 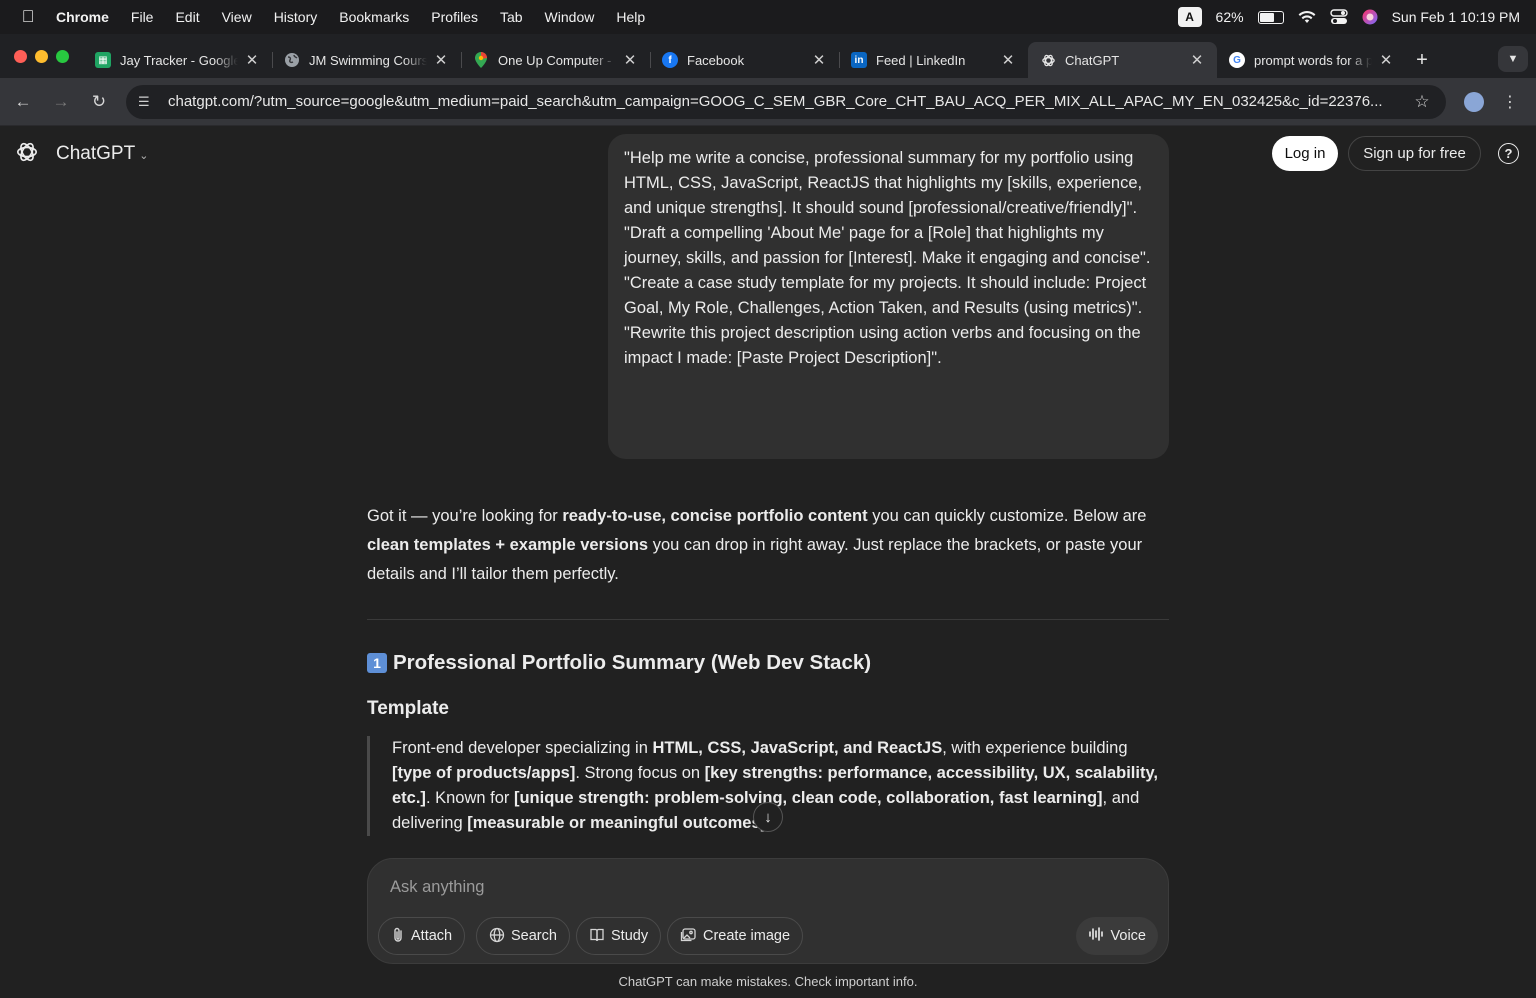 What do you see at coordinates (41, 56) in the screenshot?
I see `minimize-window-button` at bounding box center [41, 56].